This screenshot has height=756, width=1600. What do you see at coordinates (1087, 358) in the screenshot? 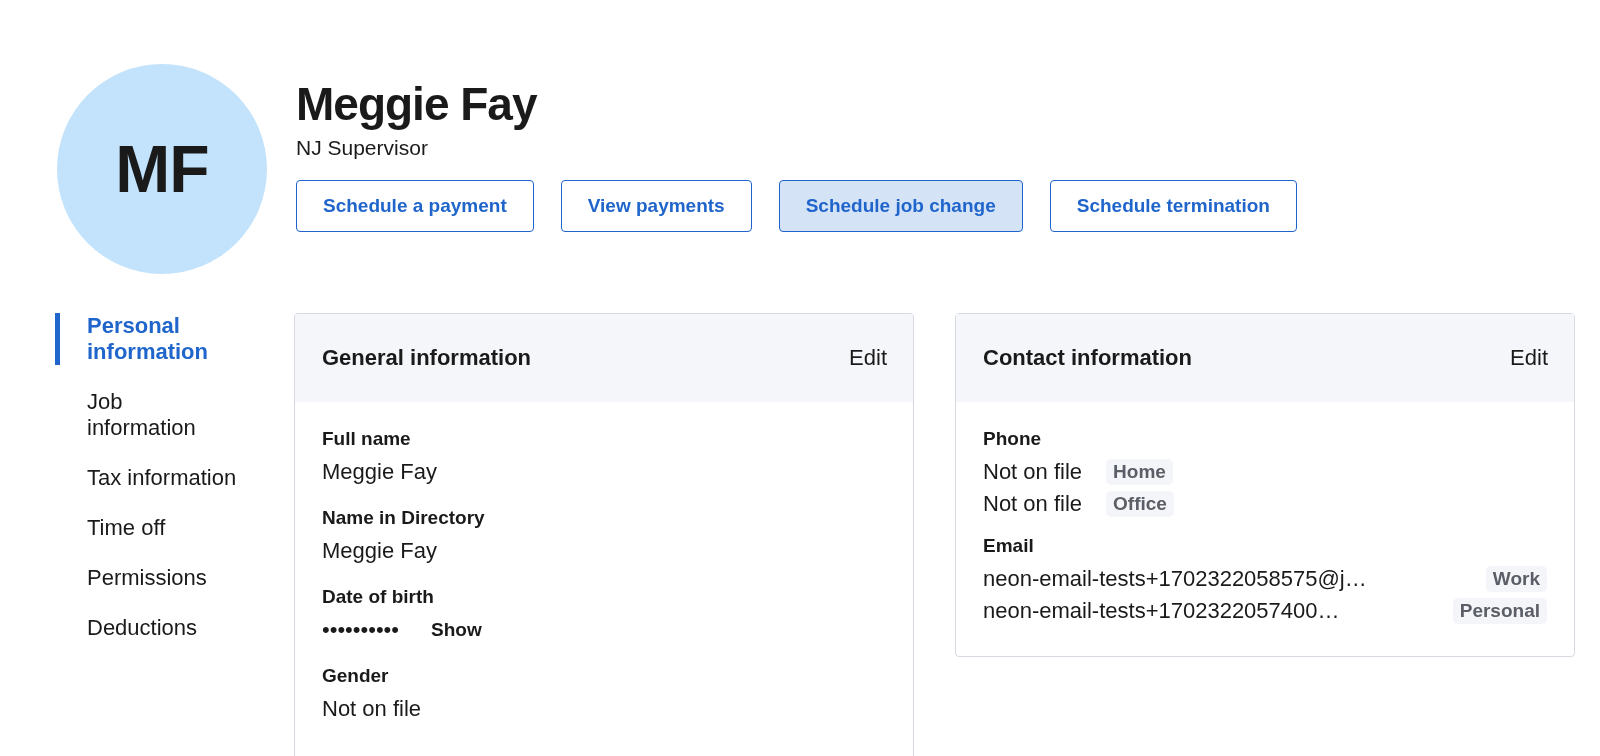
I see `card-title: Contact information` at bounding box center [1087, 358].